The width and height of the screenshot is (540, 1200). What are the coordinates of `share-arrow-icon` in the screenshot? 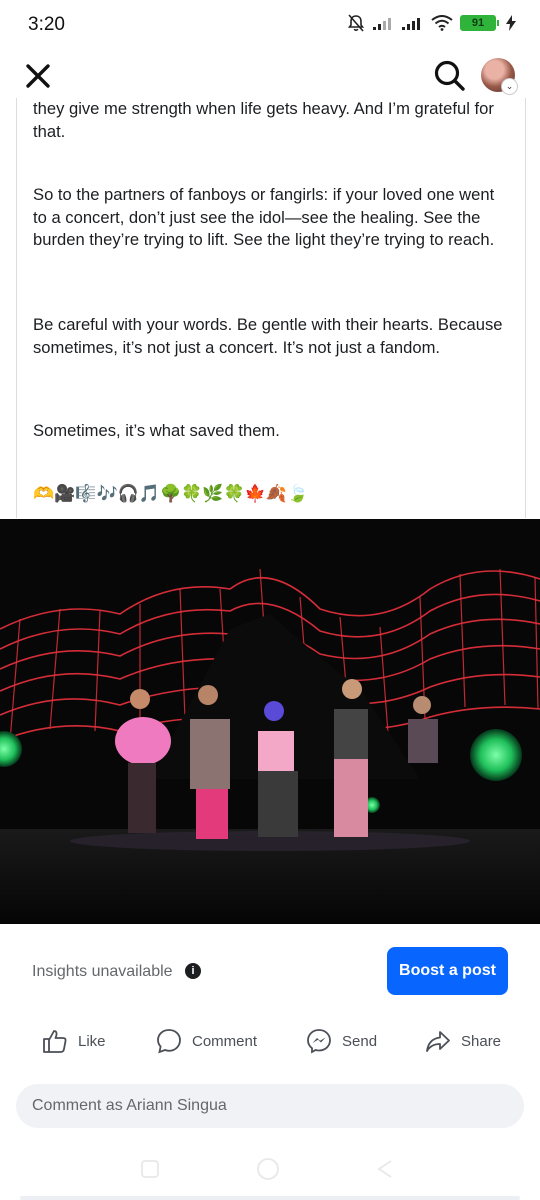 It's located at (438, 1041).